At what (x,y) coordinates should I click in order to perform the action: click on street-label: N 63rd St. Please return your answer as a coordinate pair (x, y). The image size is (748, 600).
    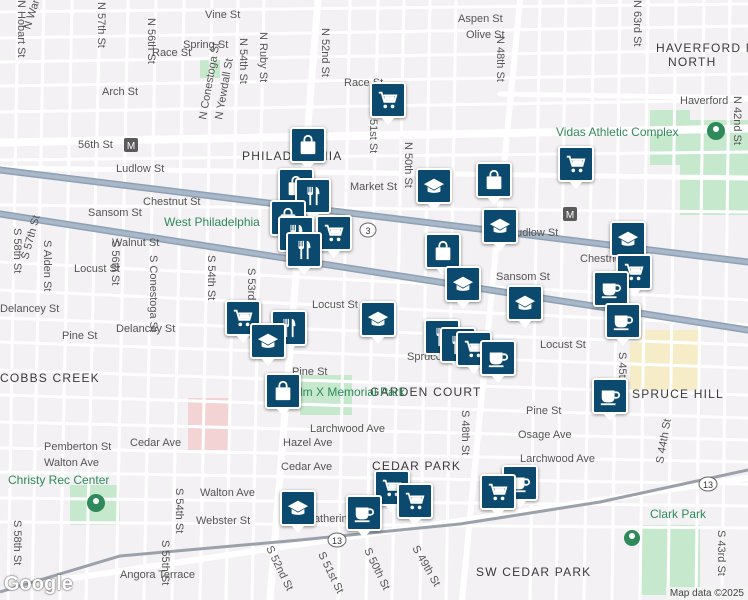
    Looking at the image, I should click on (637, 23).